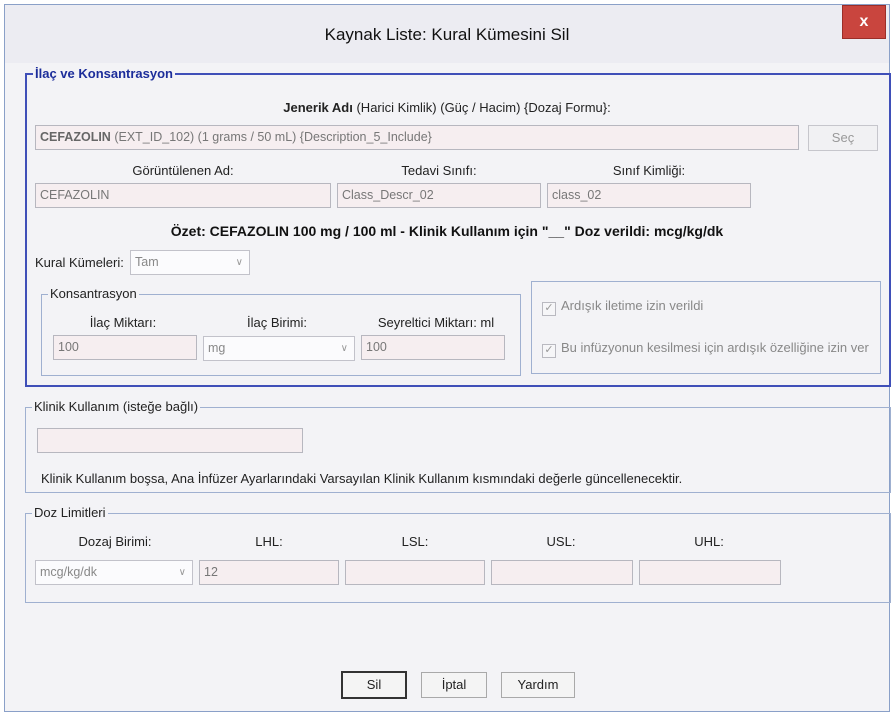  Describe the element at coordinates (125, 347) in the screenshot. I see `drug-amount-field: 100` at that location.